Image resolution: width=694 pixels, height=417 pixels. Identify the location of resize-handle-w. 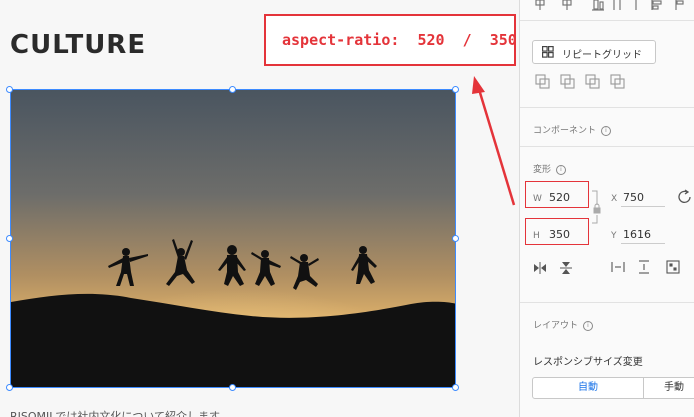
(9, 238).